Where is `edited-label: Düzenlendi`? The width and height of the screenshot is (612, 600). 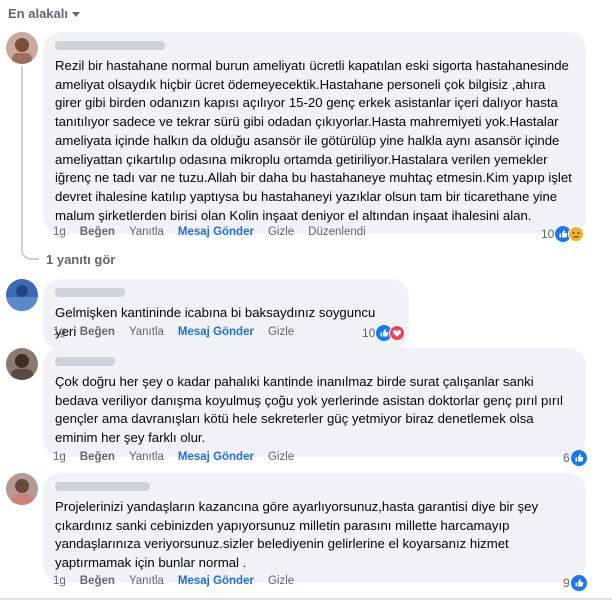 edited-label: Düzenlendi is located at coordinates (337, 232).